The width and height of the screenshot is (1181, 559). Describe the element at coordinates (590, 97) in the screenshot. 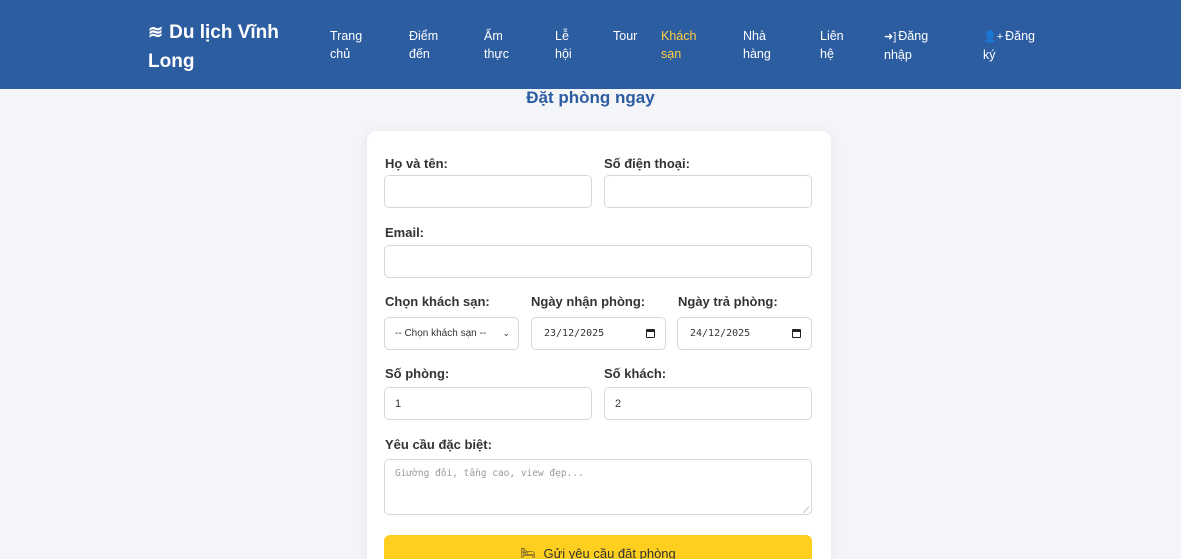

I see `page-title: Đặt phòng ngay` at that location.